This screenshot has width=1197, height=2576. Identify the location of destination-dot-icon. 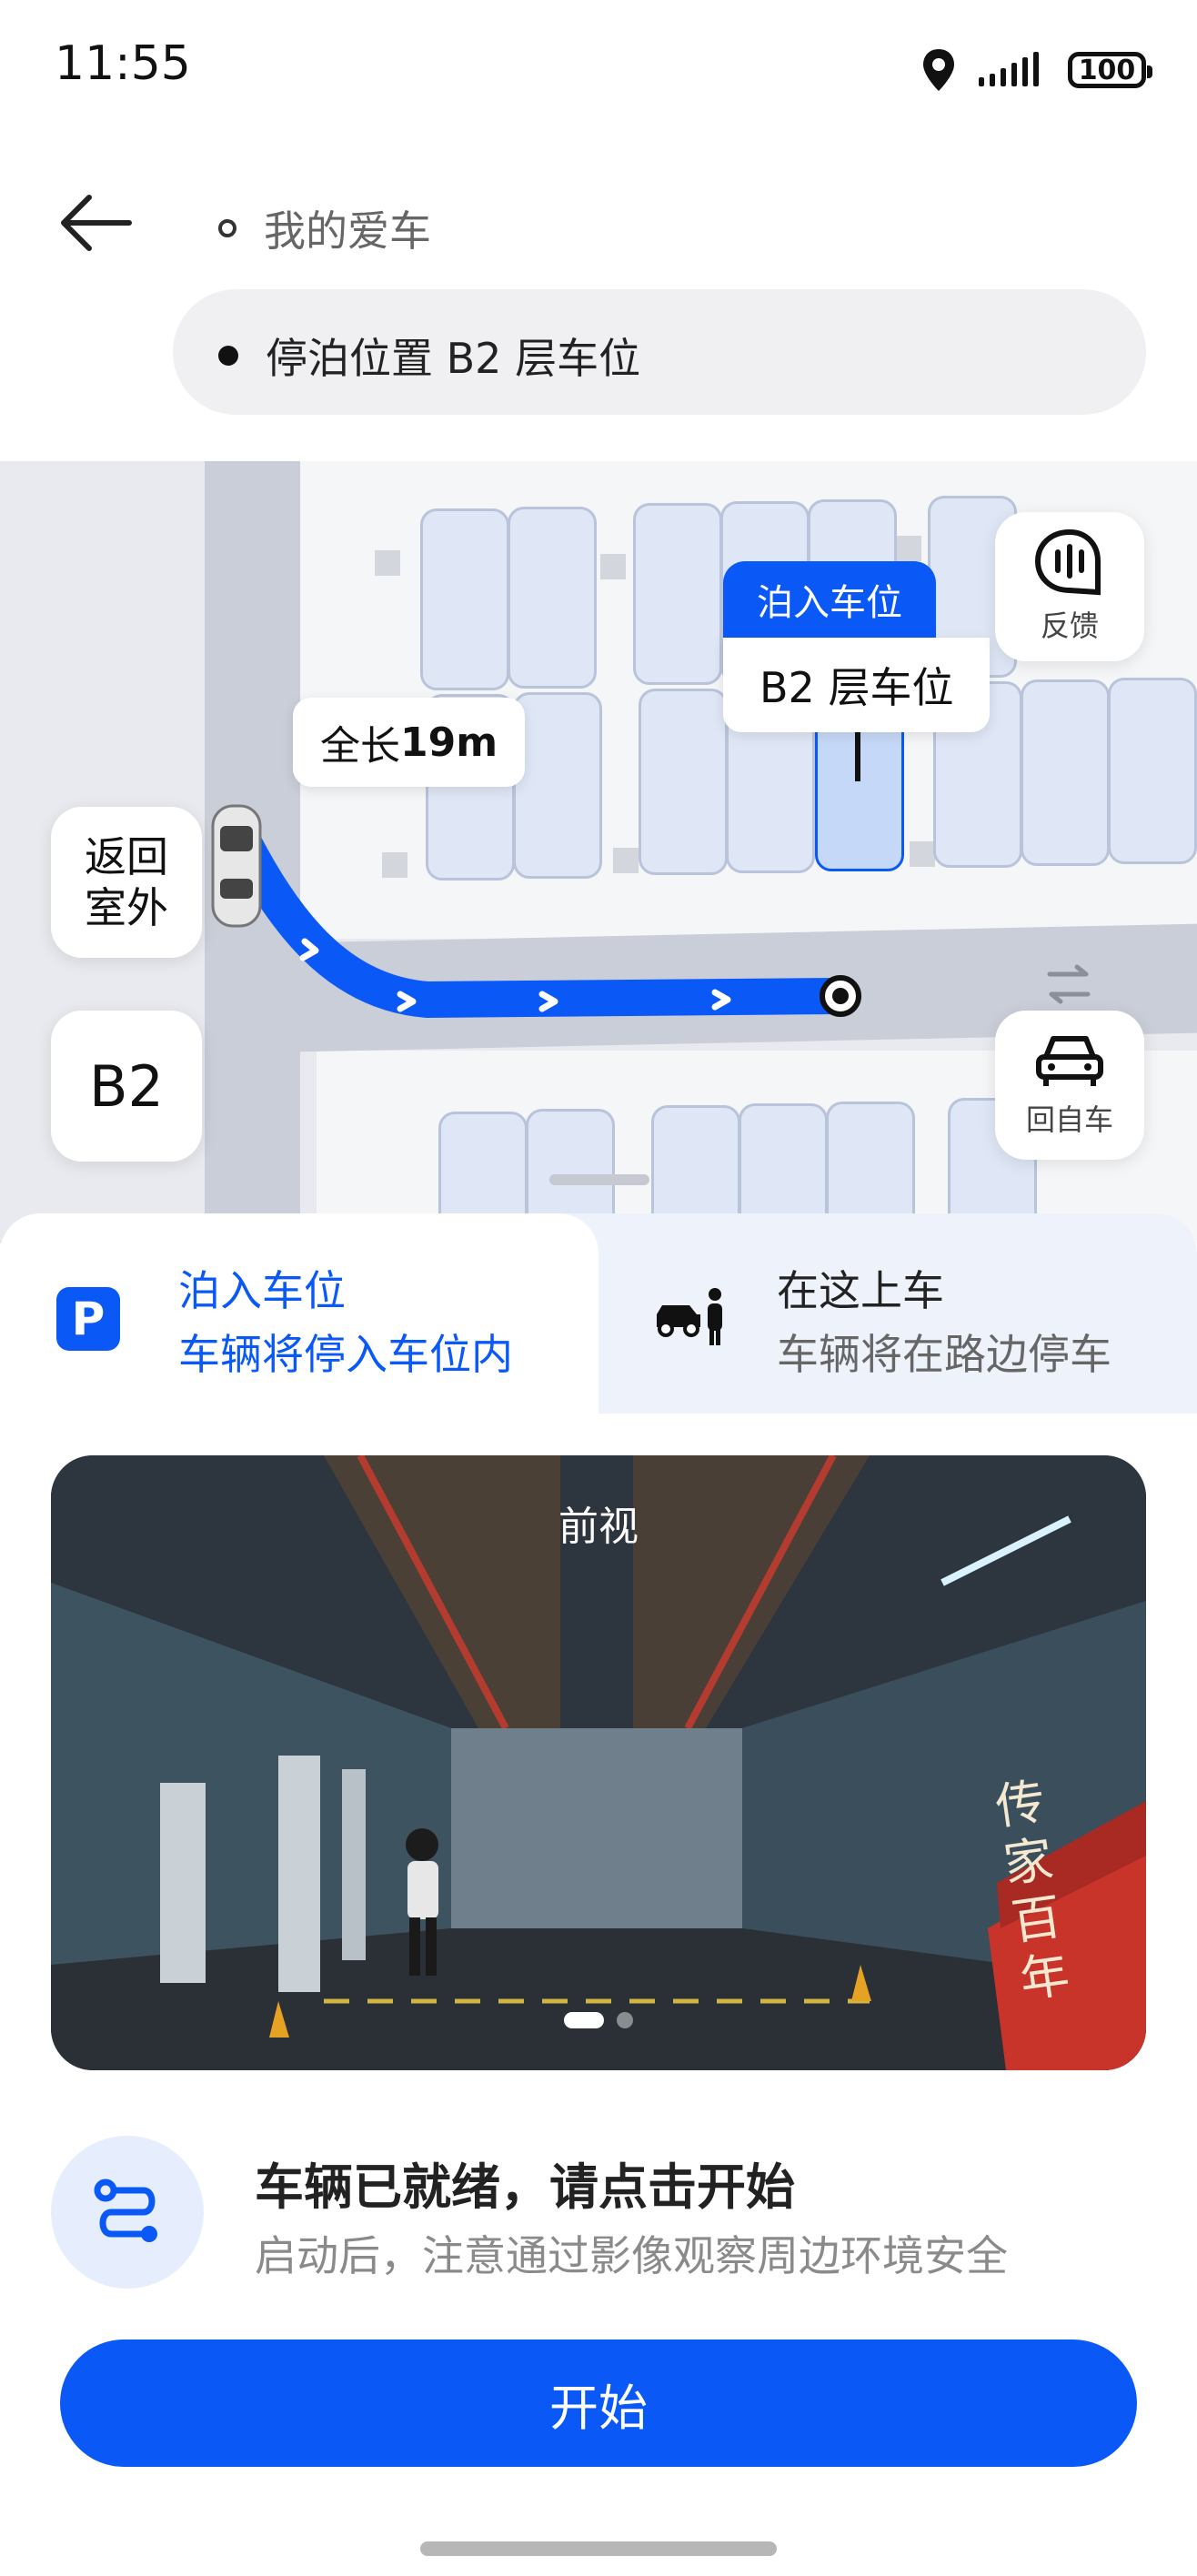
(228, 356).